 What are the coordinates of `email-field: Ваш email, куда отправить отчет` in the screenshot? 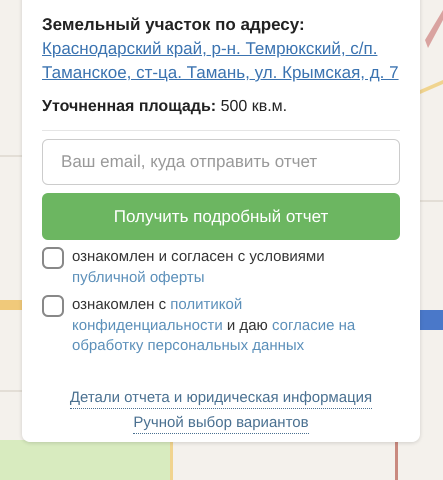 It's located at (221, 162).